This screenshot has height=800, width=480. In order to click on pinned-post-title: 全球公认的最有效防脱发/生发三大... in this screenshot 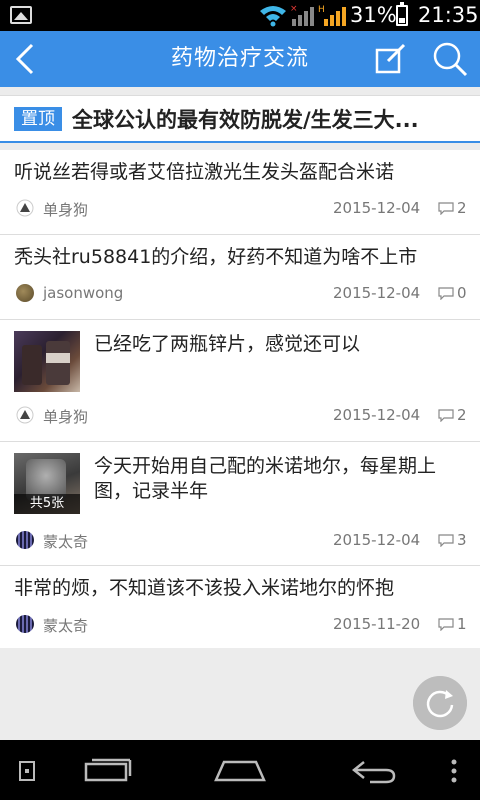, I will do `click(245, 120)`.